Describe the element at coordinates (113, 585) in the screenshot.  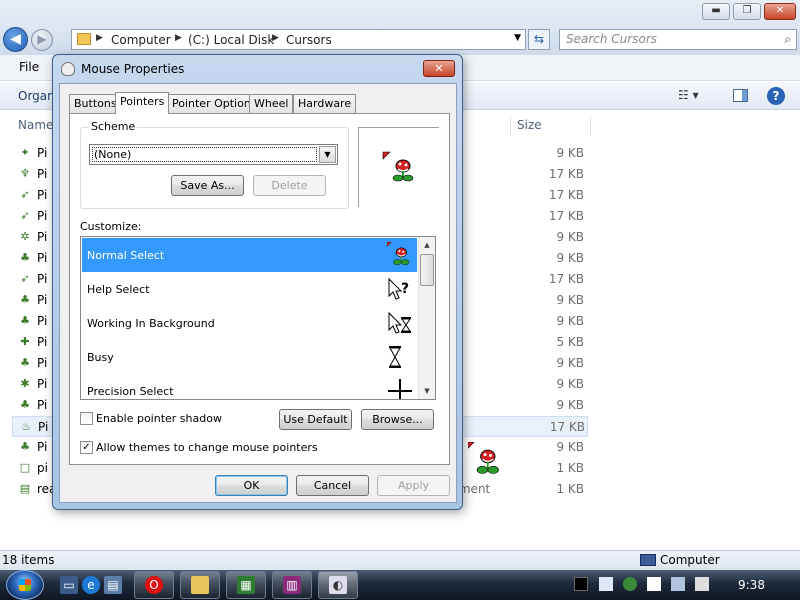
I see `switch-windows-icon: ▤` at that location.